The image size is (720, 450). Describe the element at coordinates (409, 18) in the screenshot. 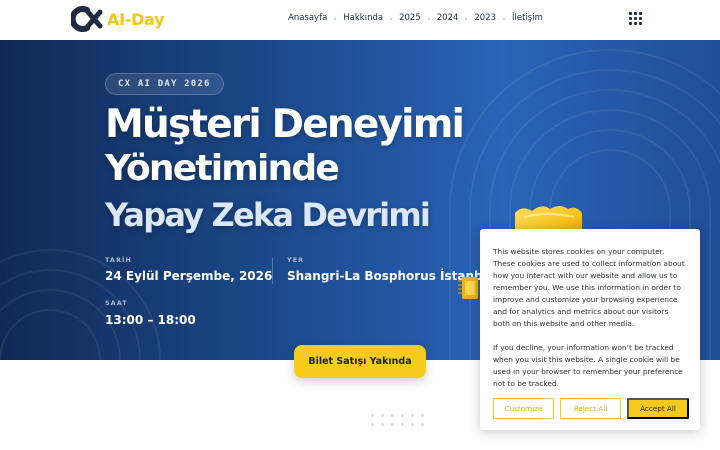

I see `nav-item-2025: 2025` at that location.